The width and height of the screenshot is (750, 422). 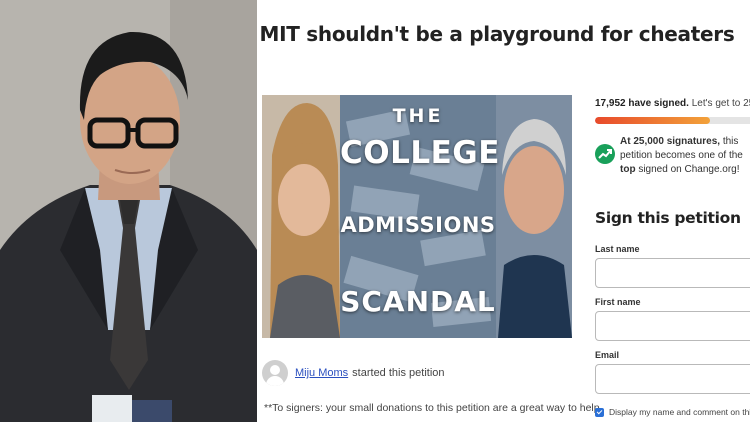 What do you see at coordinates (628, 169) in the screenshot?
I see `milestone-top: top` at bounding box center [628, 169].